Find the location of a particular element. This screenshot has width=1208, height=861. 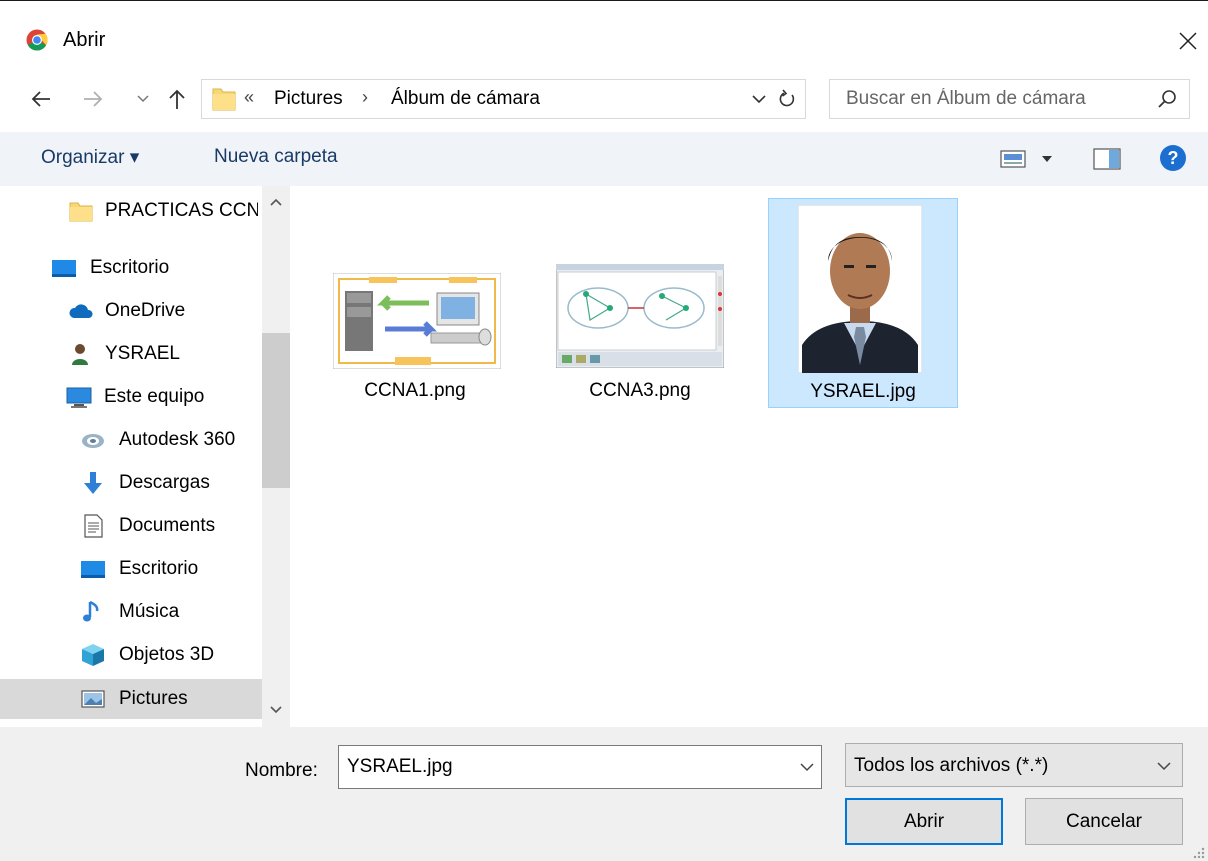

music-icon is located at coordinates (91, 611).